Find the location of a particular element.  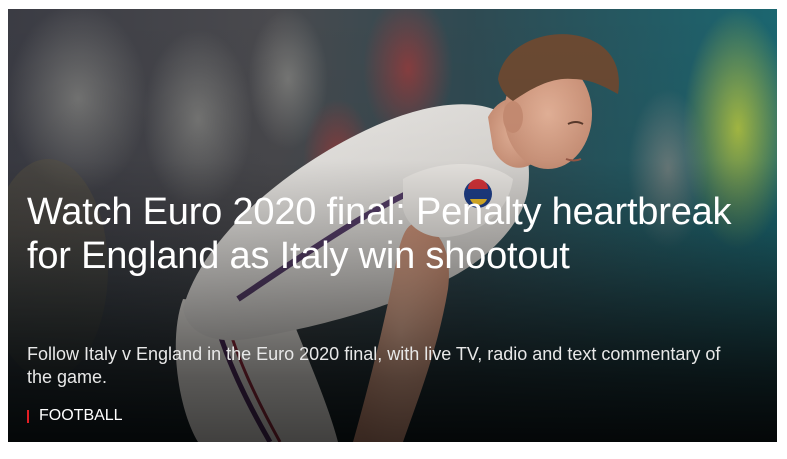

section-accent-bar is located at coordinates (28, 416).